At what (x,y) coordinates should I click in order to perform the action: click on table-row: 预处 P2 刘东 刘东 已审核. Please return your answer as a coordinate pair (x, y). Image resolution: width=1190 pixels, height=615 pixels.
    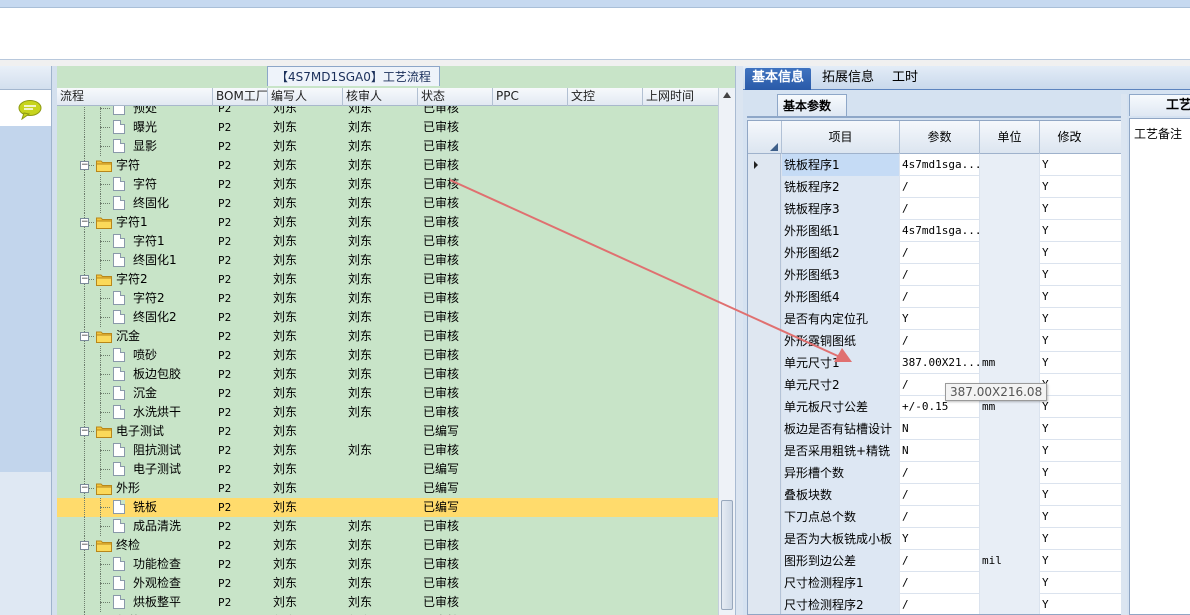
    Looking at the image, I should click on (388, 112).